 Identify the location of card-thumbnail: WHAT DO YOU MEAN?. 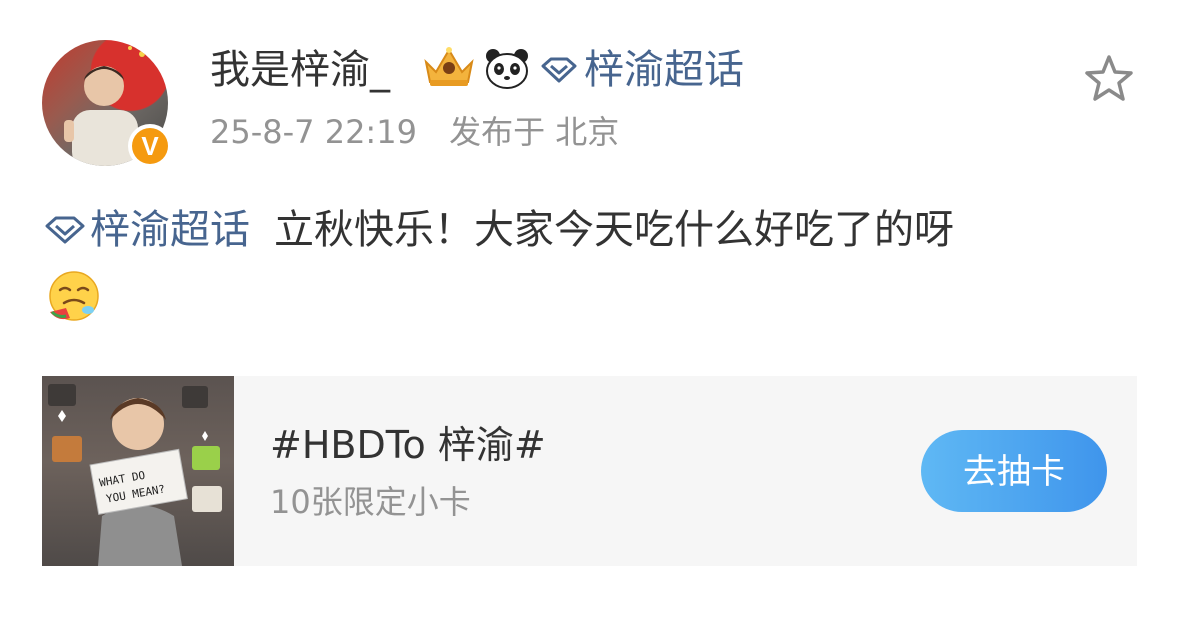
(138, 471).